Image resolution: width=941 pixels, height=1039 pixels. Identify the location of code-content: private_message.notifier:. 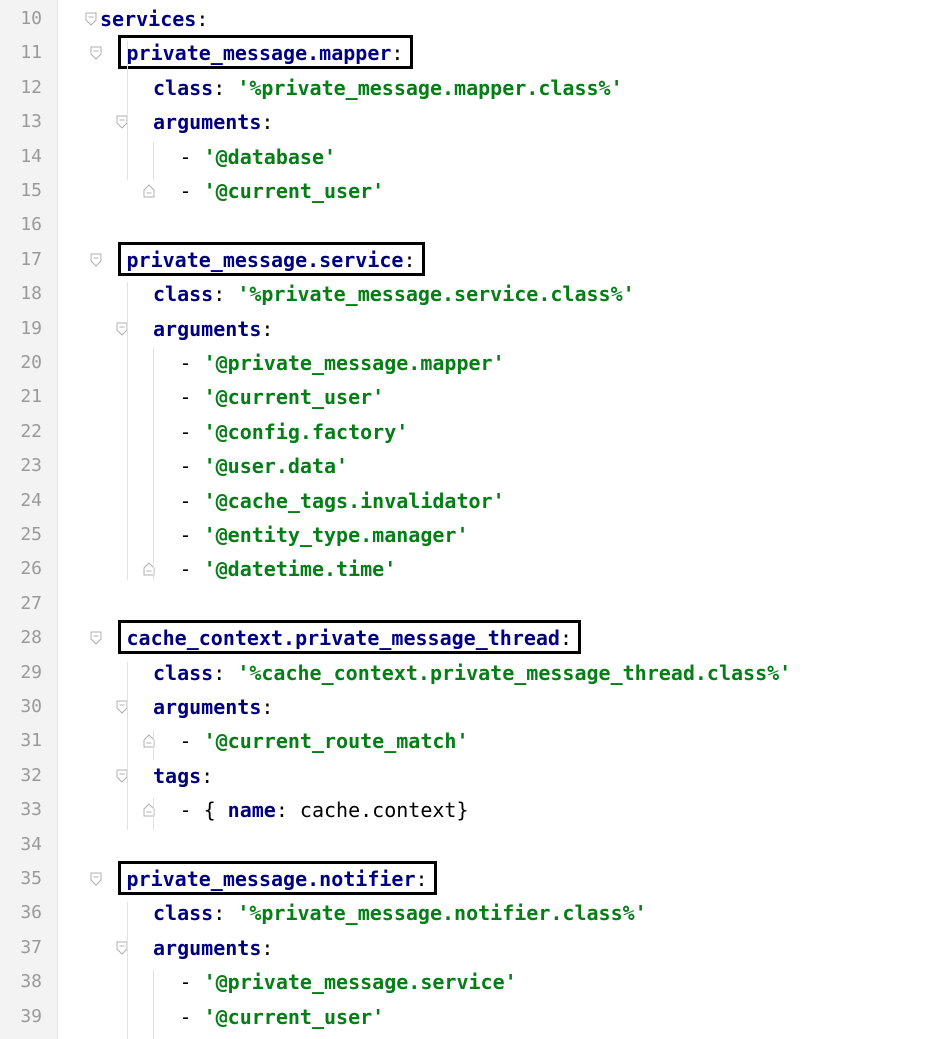
(277, 879).